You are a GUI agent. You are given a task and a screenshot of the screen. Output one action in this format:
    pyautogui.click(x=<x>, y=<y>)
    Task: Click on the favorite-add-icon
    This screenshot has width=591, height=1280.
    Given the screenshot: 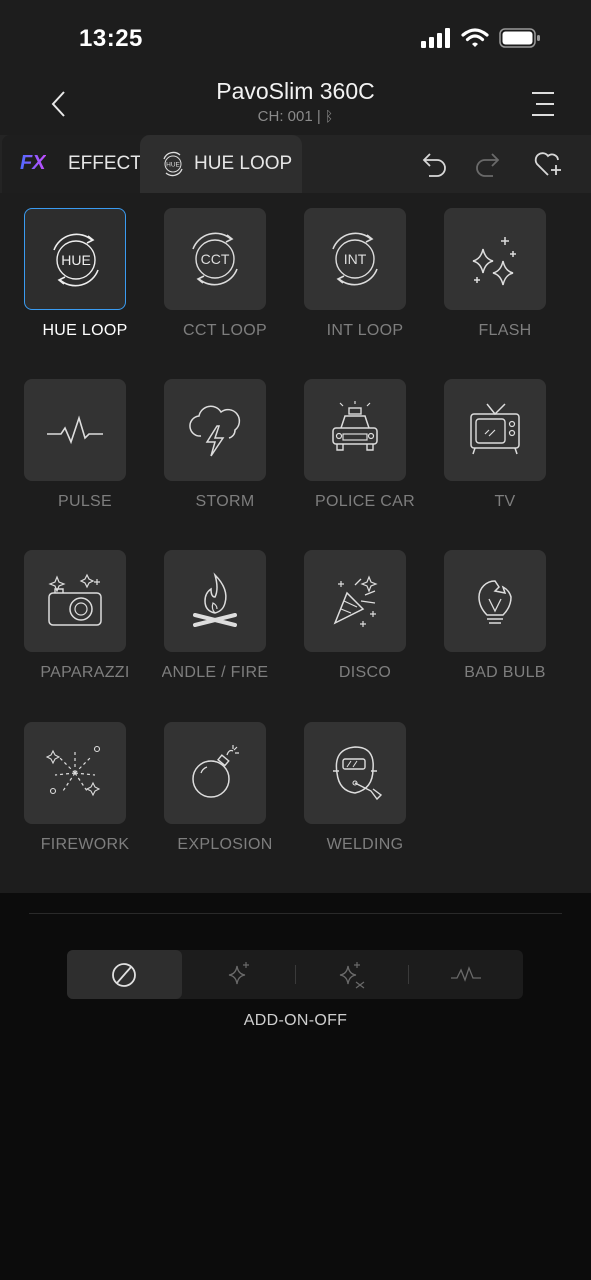 What is the action you would take?
    pyautogui.click(x=548, y=164)
    